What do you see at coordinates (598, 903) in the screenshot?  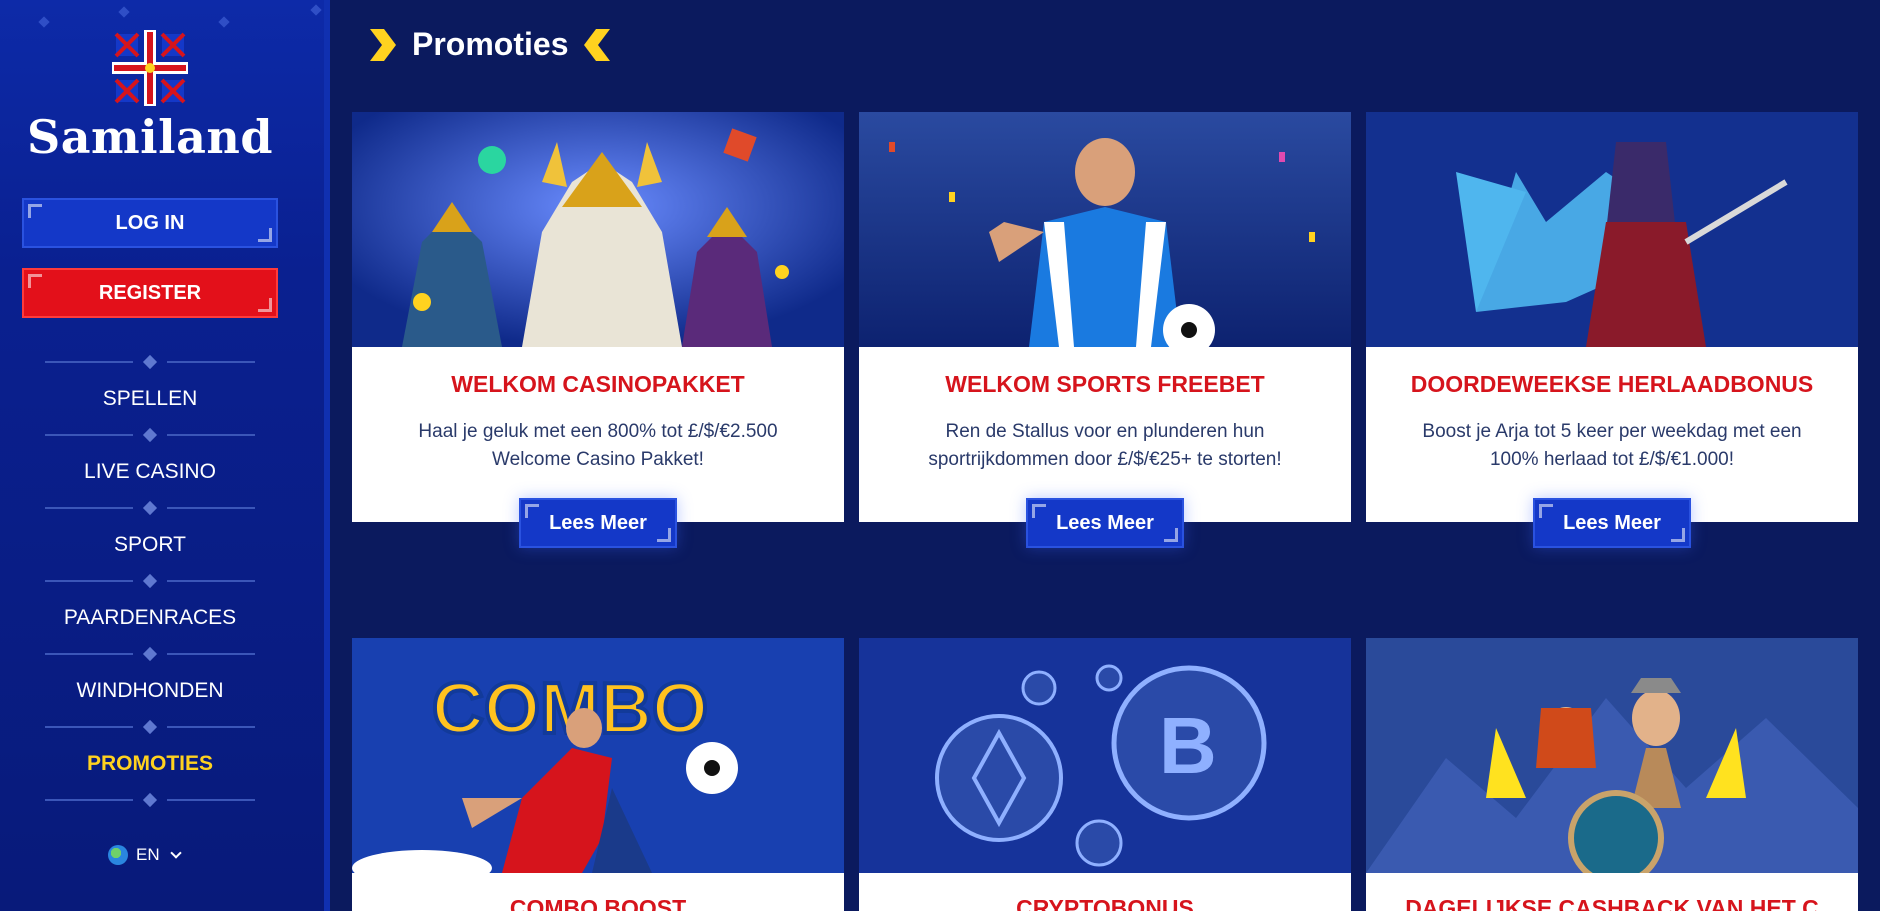 I see `promo-title: COMBO BOOST` at bounding box center [598, 903].